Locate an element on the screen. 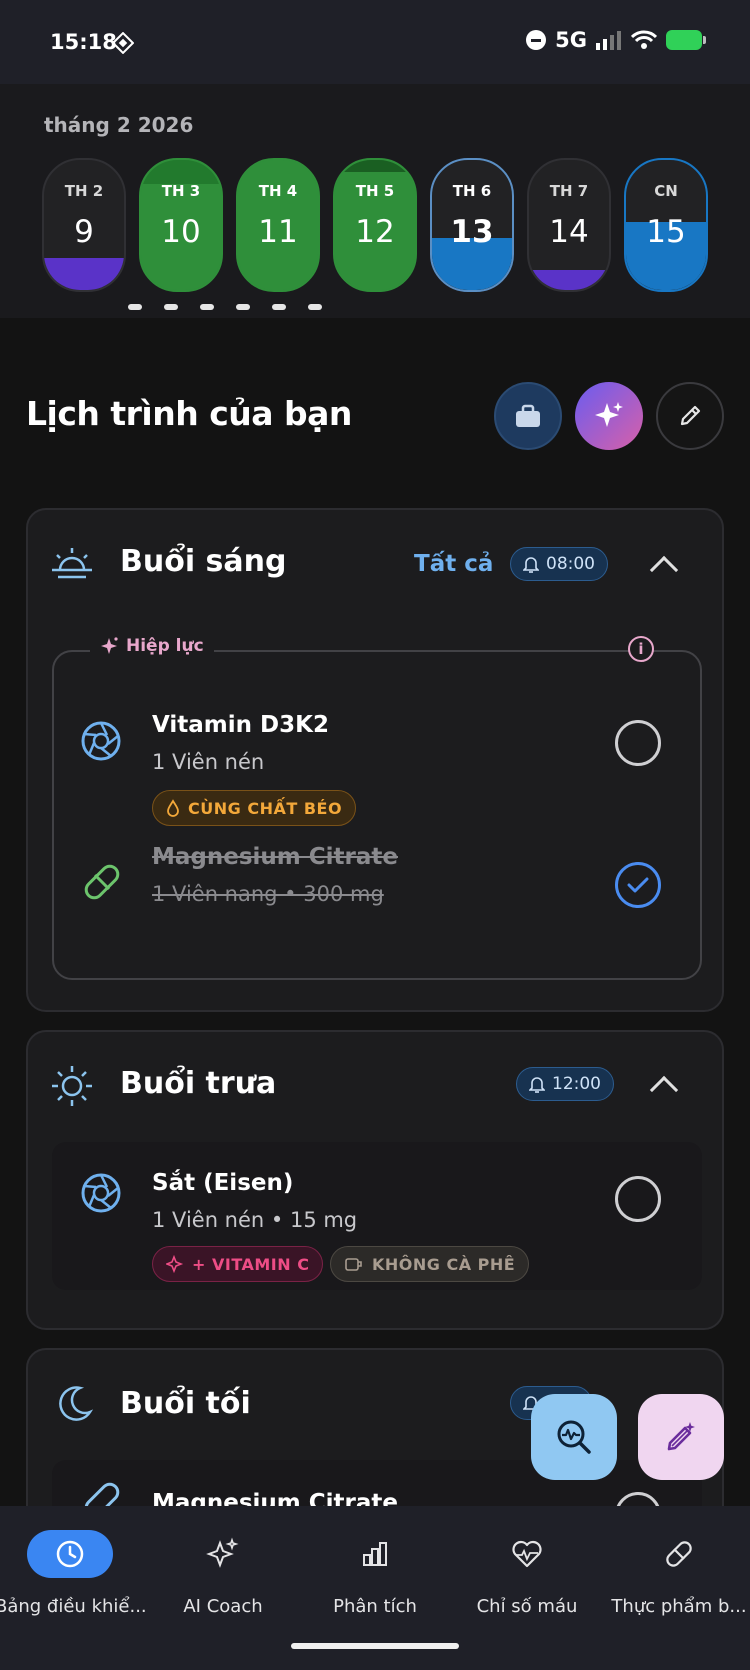  day-10: TH 3 10 is located at coordinates (181, 225).